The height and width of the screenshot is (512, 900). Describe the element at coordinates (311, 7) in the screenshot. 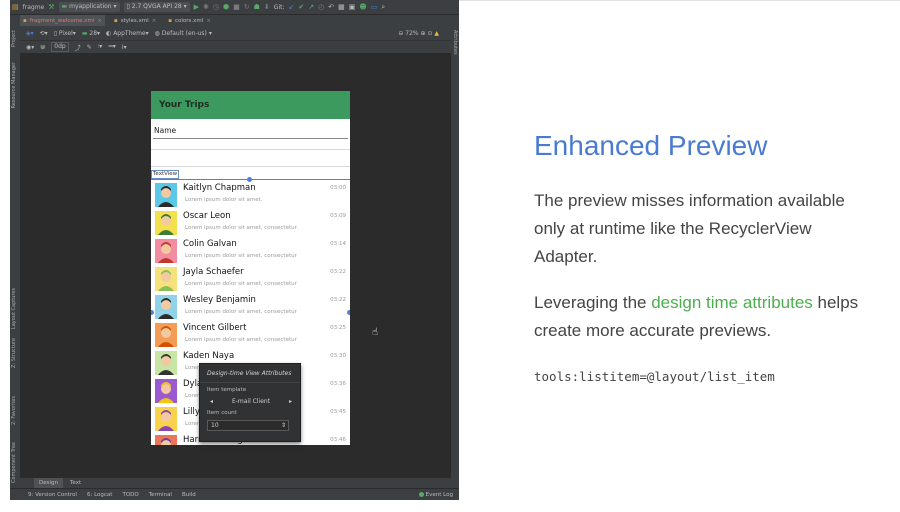

I see `git-push-icon: ↗` at that location.